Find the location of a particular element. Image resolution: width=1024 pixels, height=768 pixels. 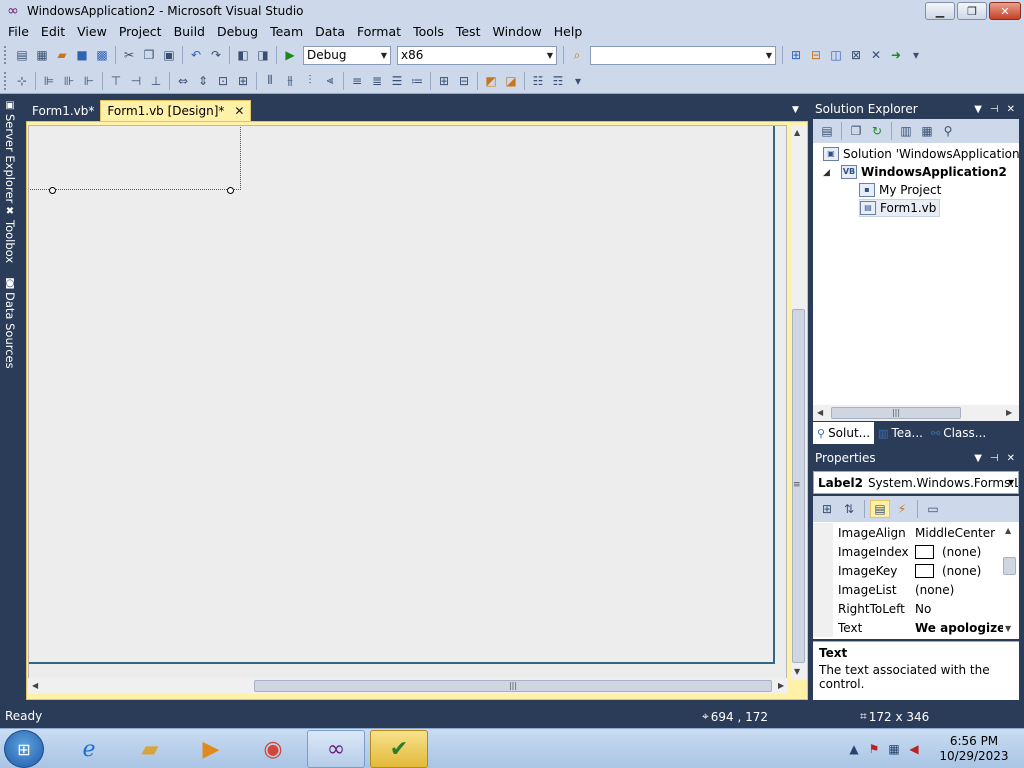

tab-form1-code: Form1.vb* is located at coordinates (63, 110).